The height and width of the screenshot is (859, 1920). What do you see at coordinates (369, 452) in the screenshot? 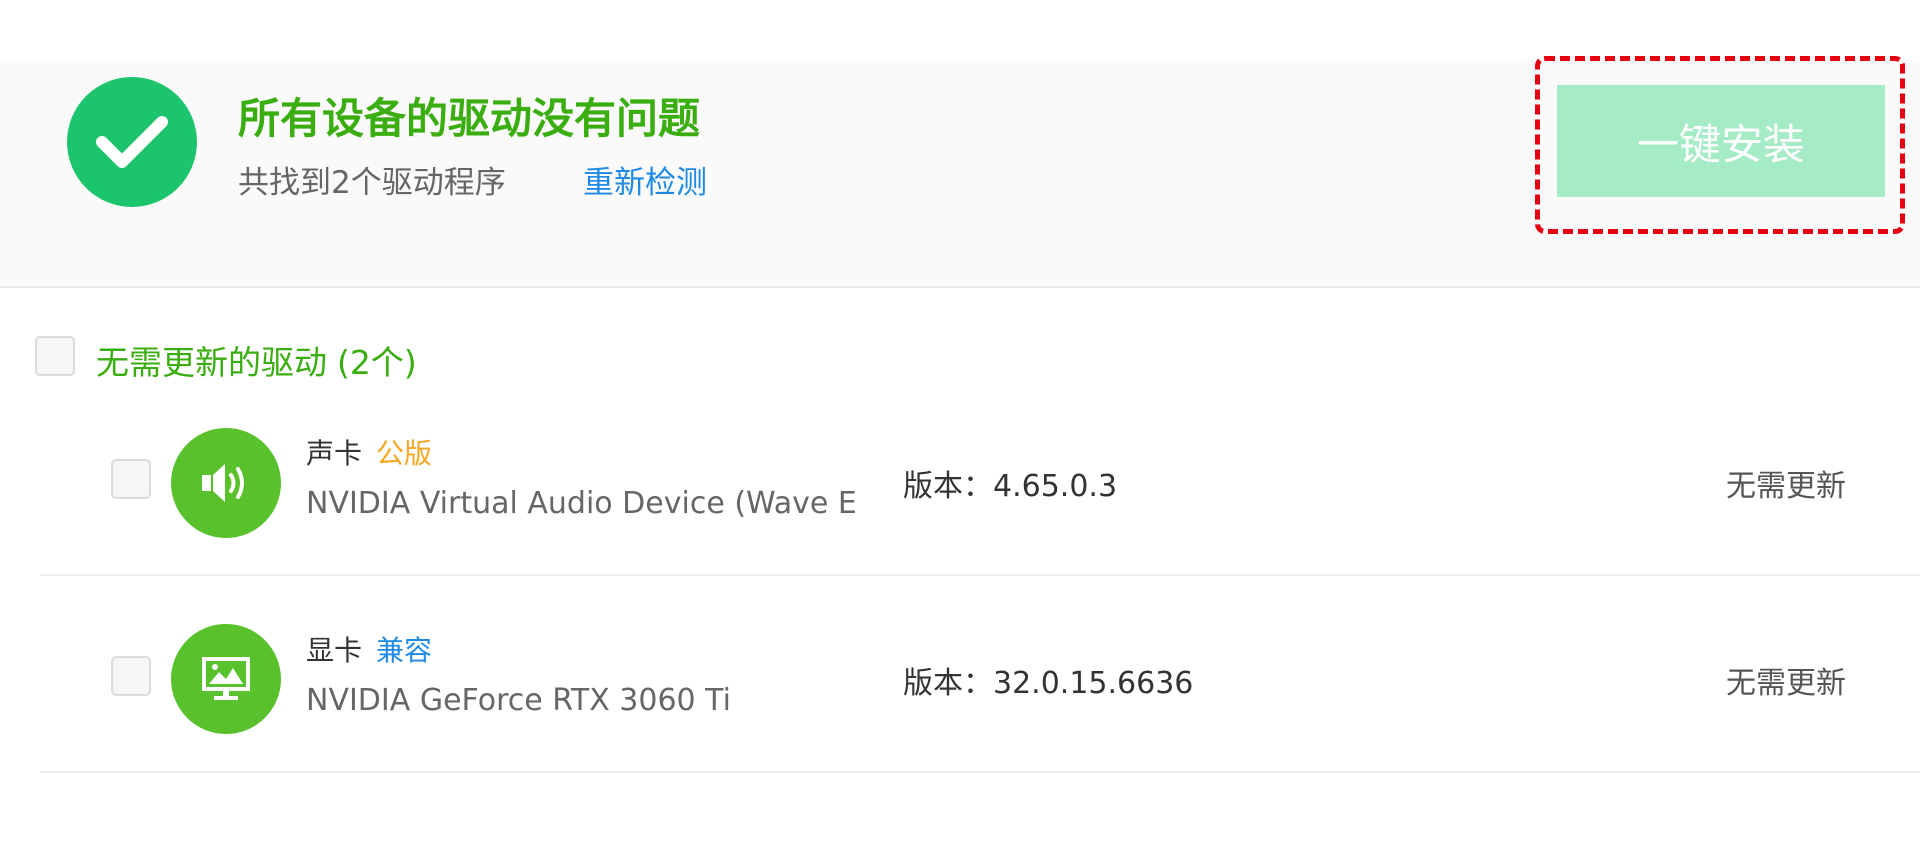
I see `driver-type: 声卡 公版` at bounding box center [369, 452].